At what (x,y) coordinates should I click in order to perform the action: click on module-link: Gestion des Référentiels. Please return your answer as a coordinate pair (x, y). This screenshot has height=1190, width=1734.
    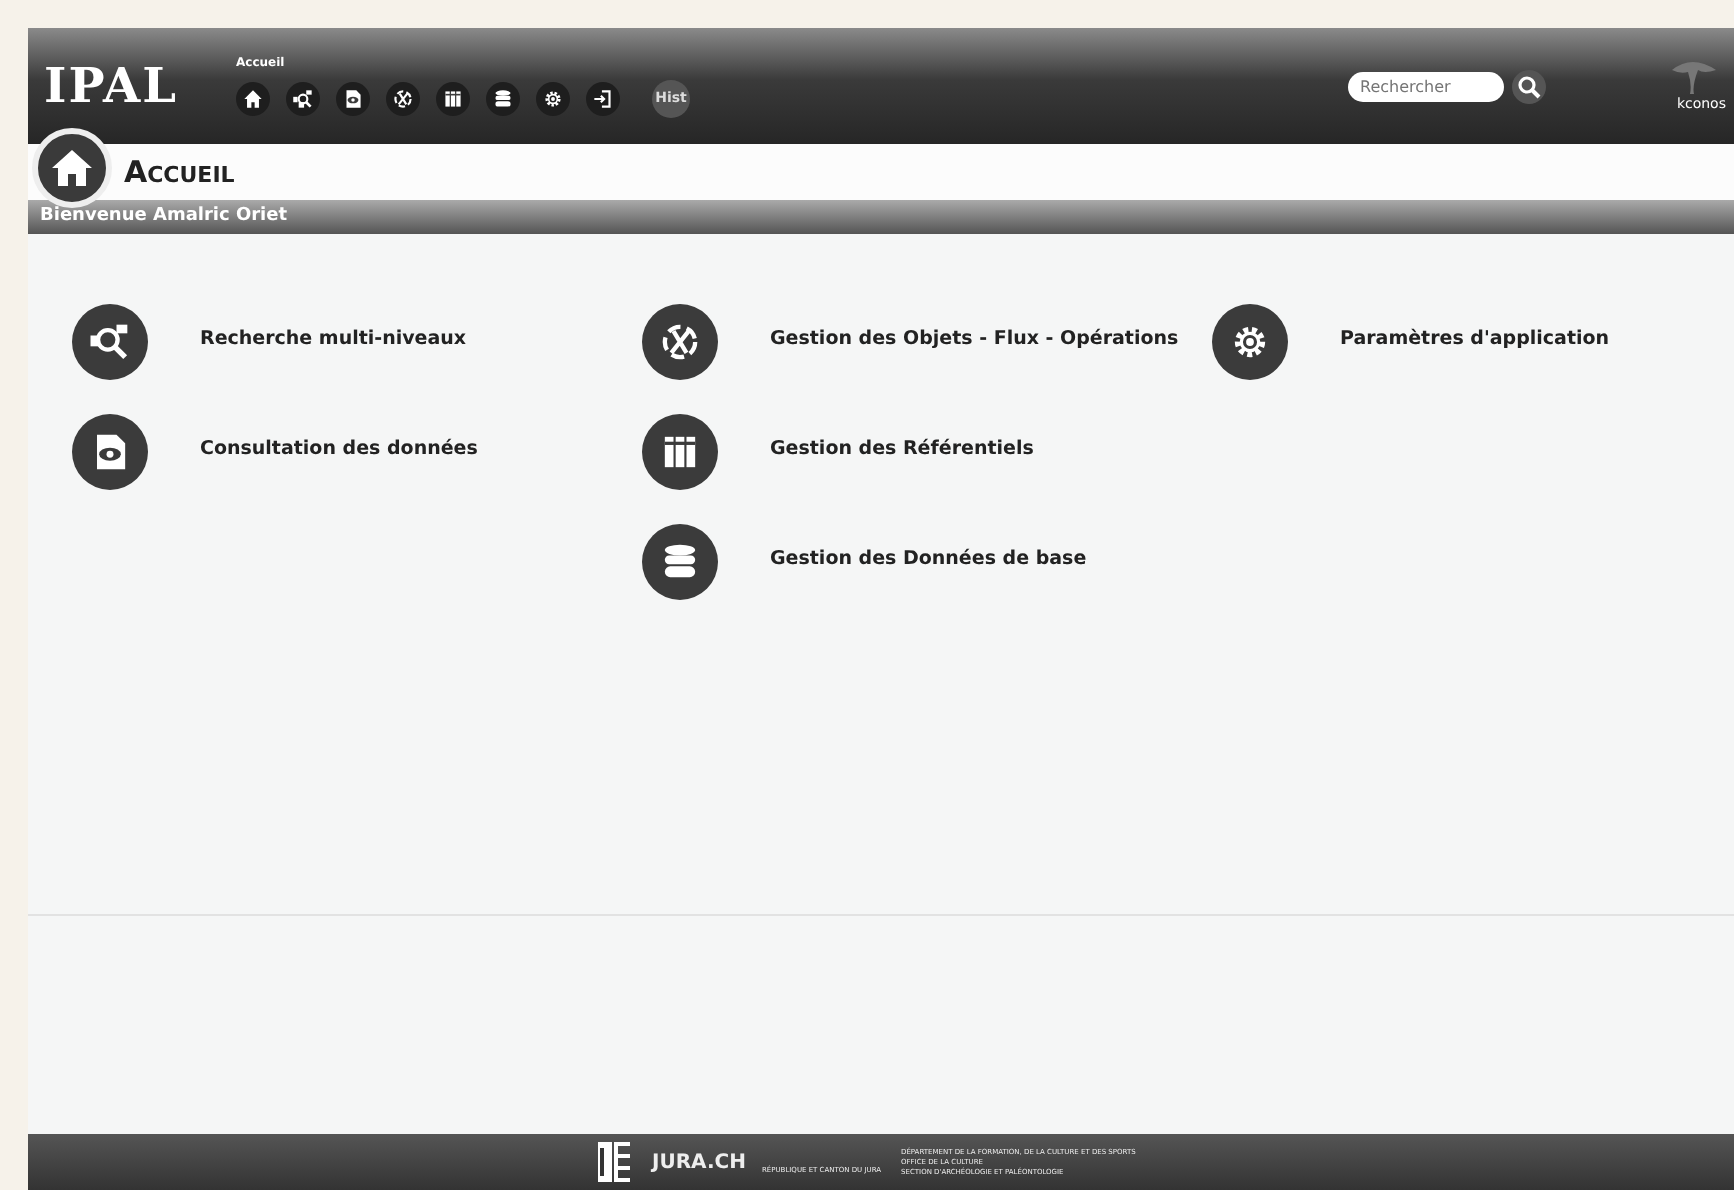
    Looking at the image, I should click on (838, 451).